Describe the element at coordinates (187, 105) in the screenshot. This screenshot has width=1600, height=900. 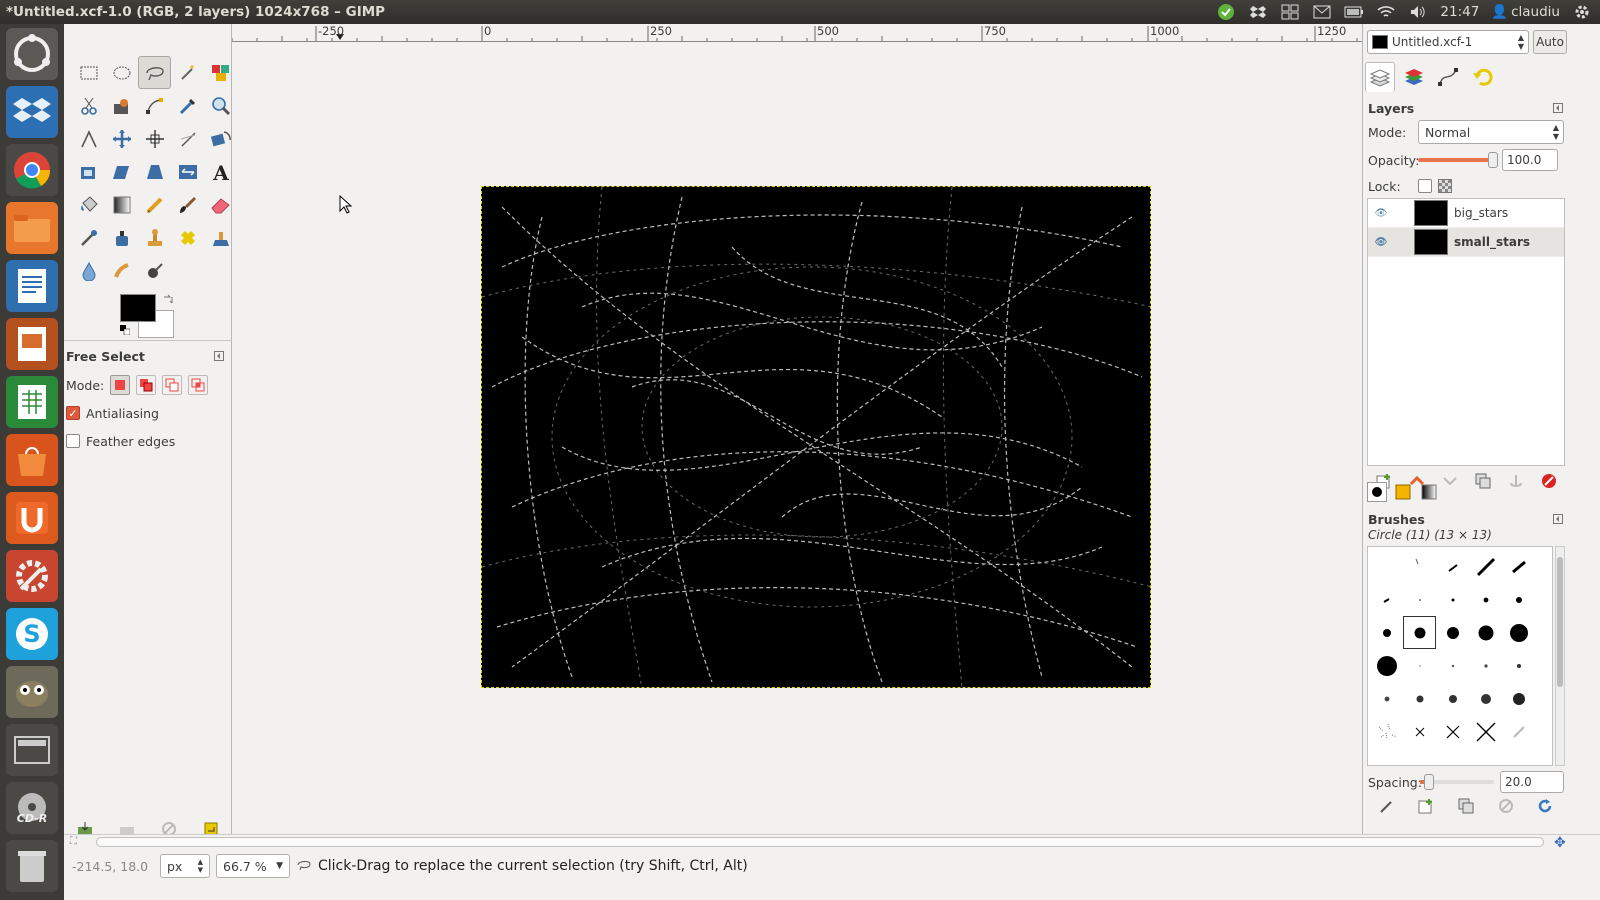
I see `color-picker-icon` at that location.